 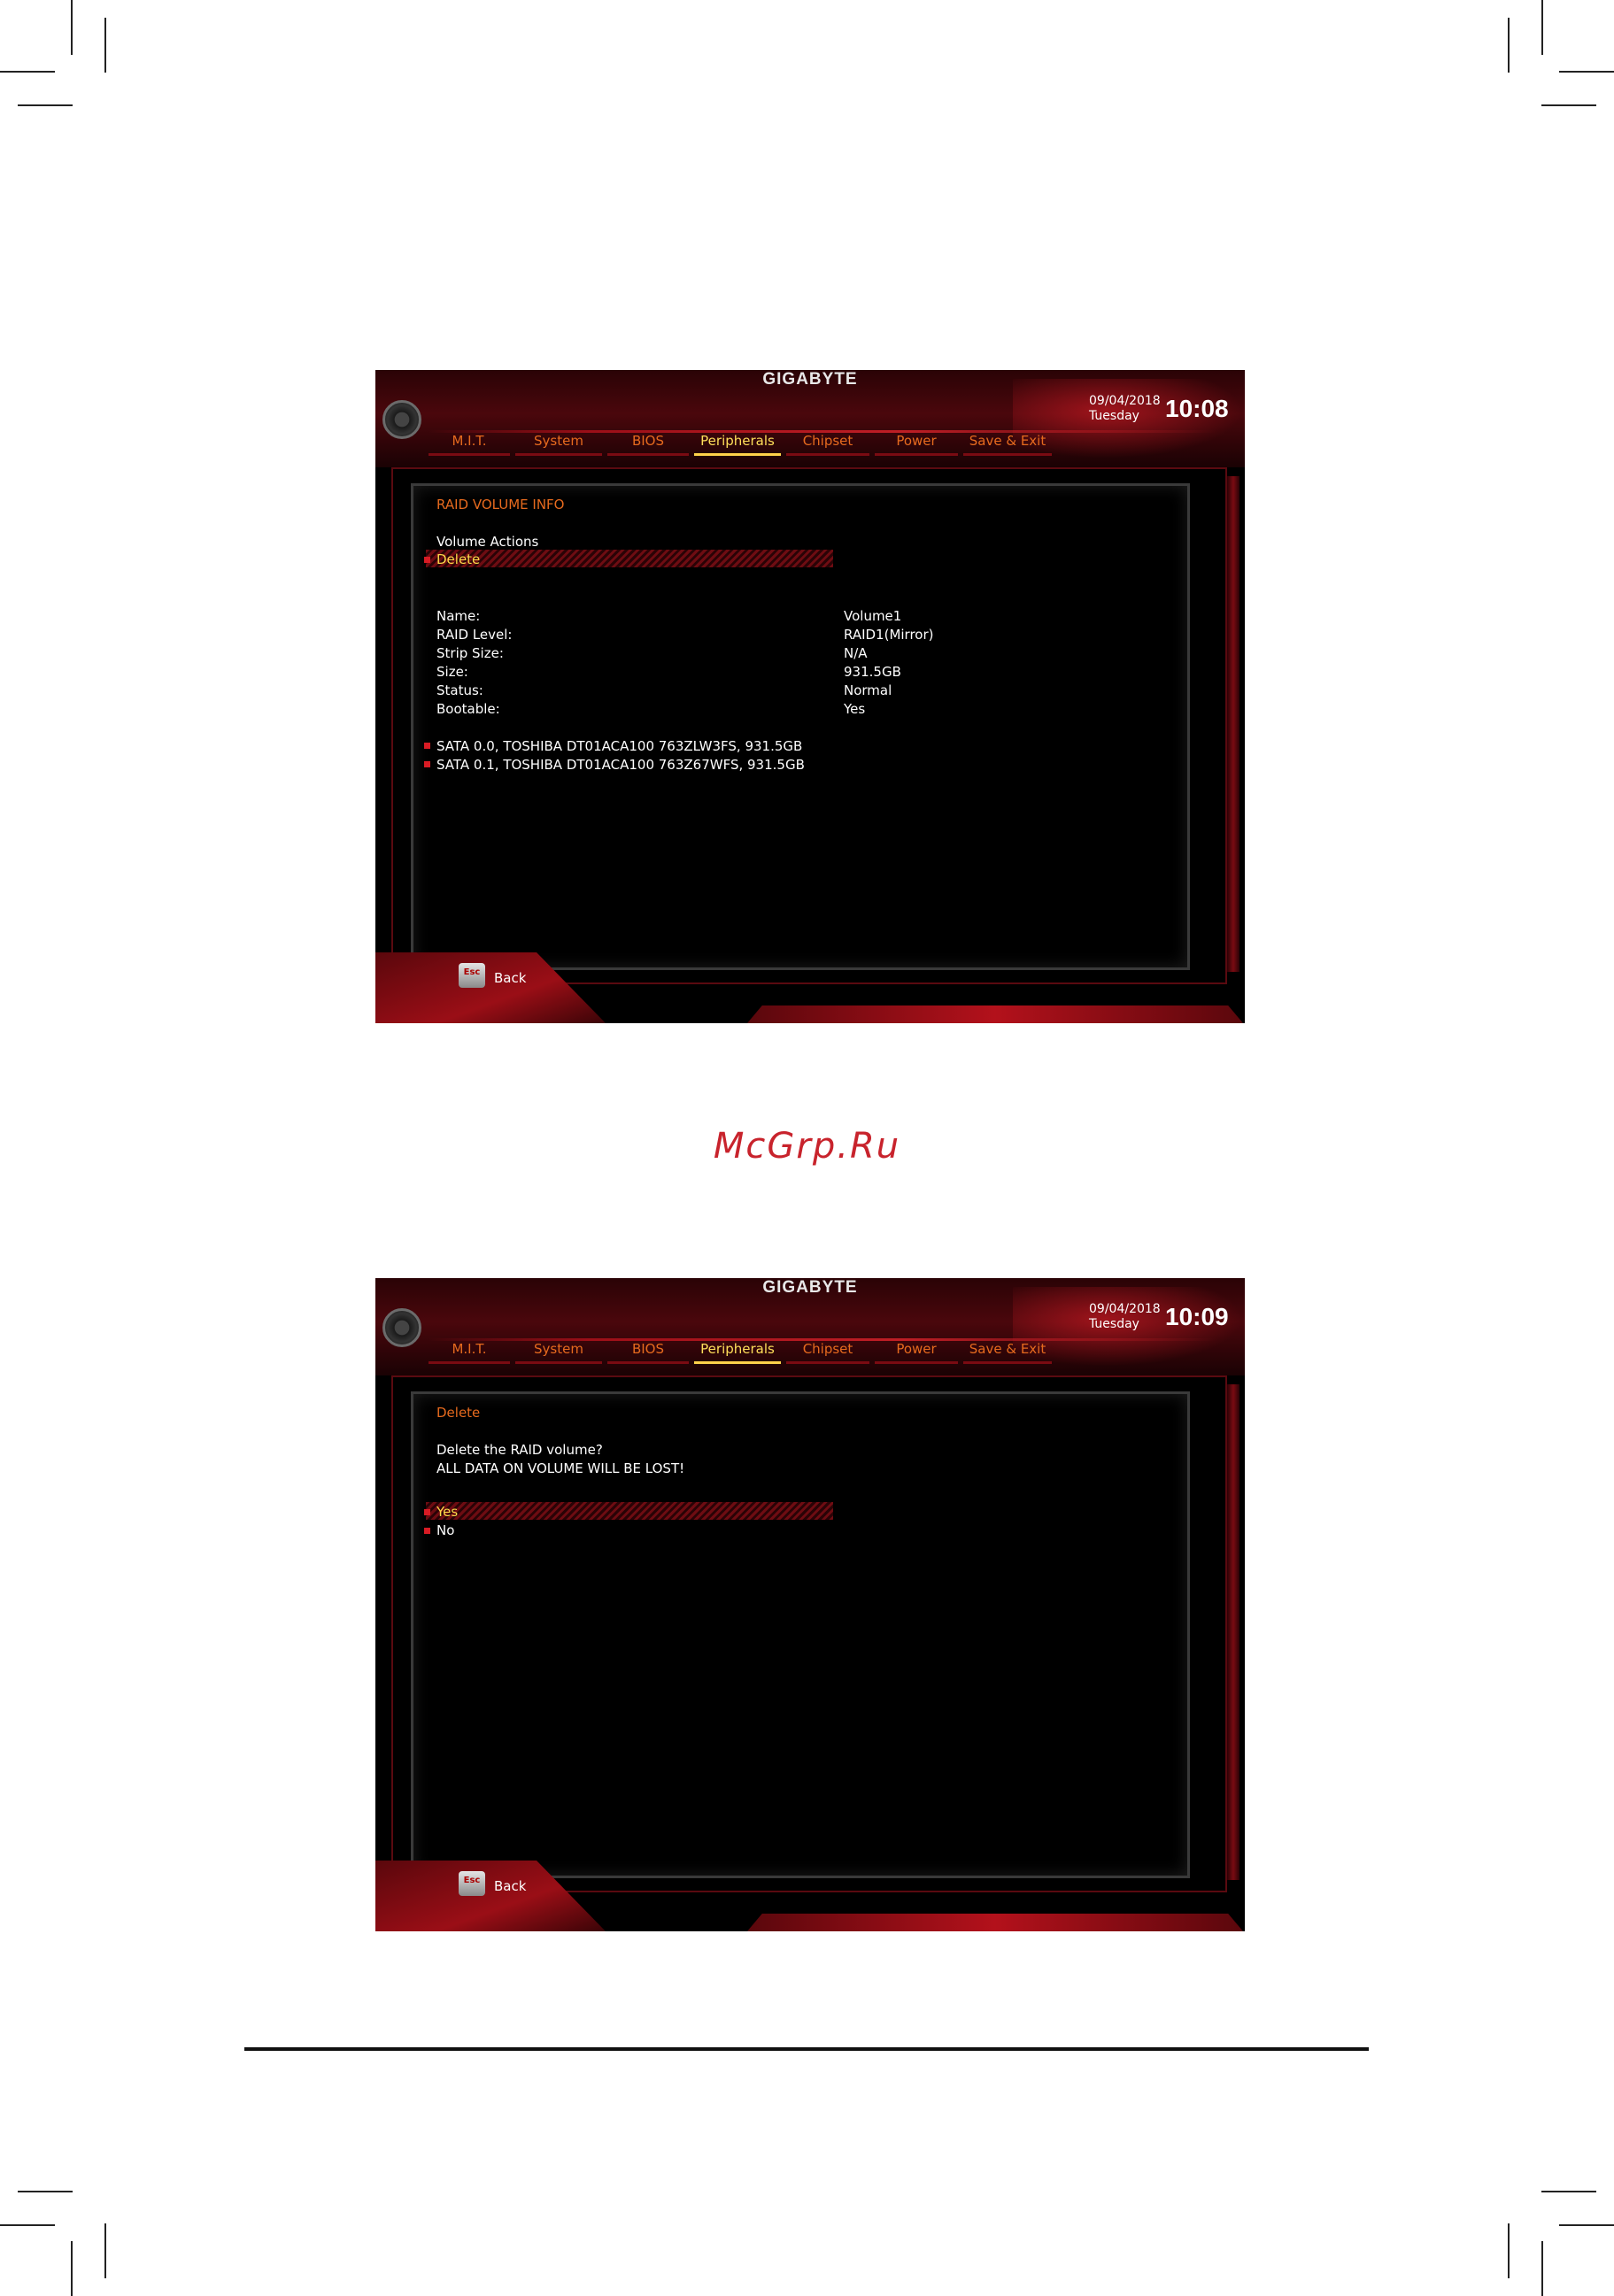 What do you see at coordinates (806, 2049) in the screenshot?
I see `page-rule` at bounding box center [806, 2049].